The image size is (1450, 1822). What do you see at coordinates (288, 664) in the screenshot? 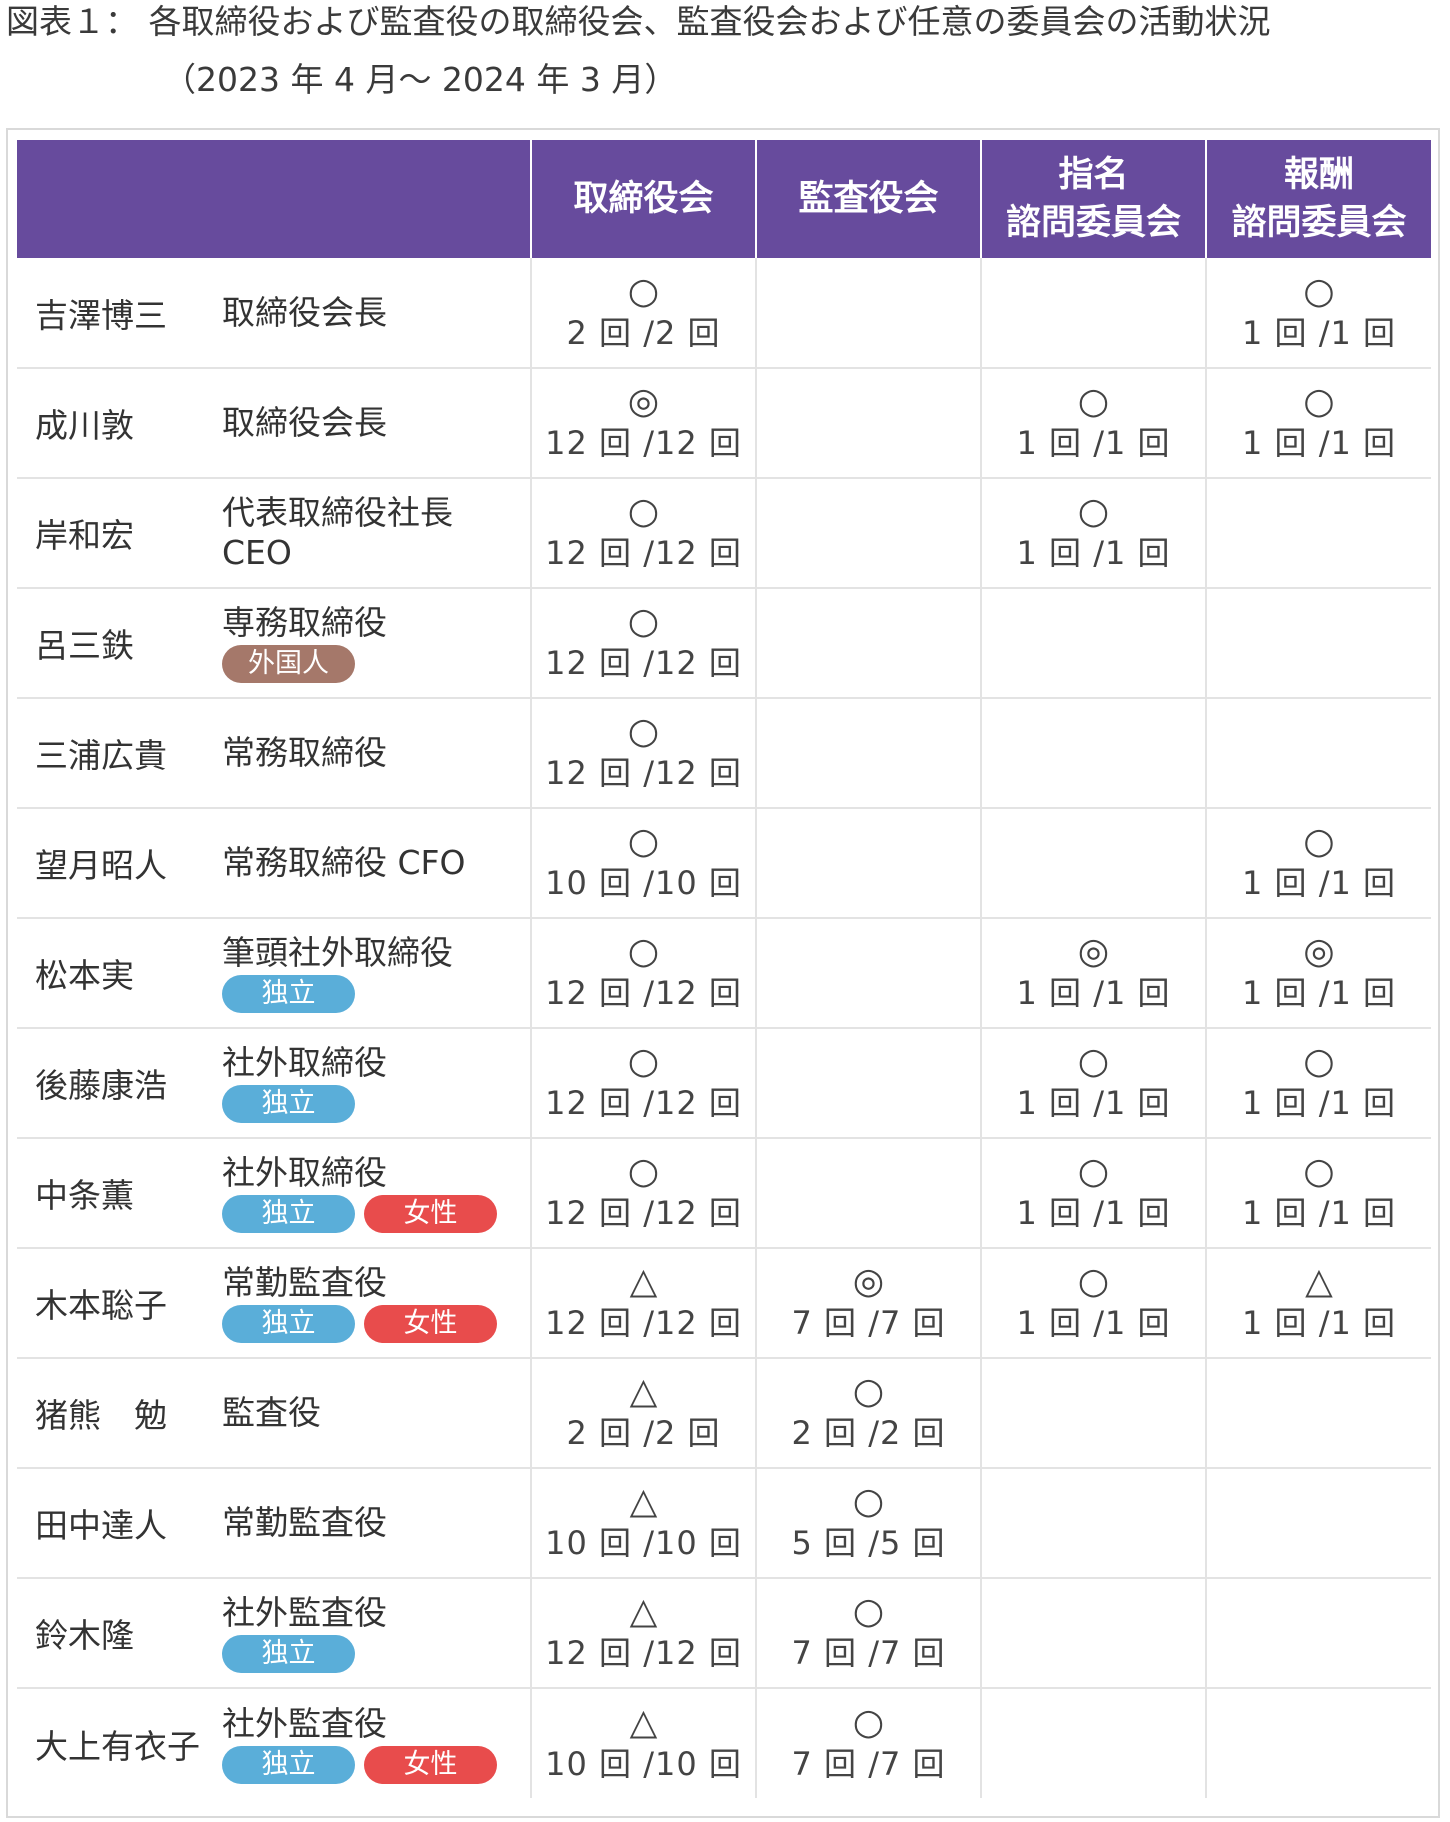
I see `attribute-badge: 外国人` at bounding box center [288, 664].